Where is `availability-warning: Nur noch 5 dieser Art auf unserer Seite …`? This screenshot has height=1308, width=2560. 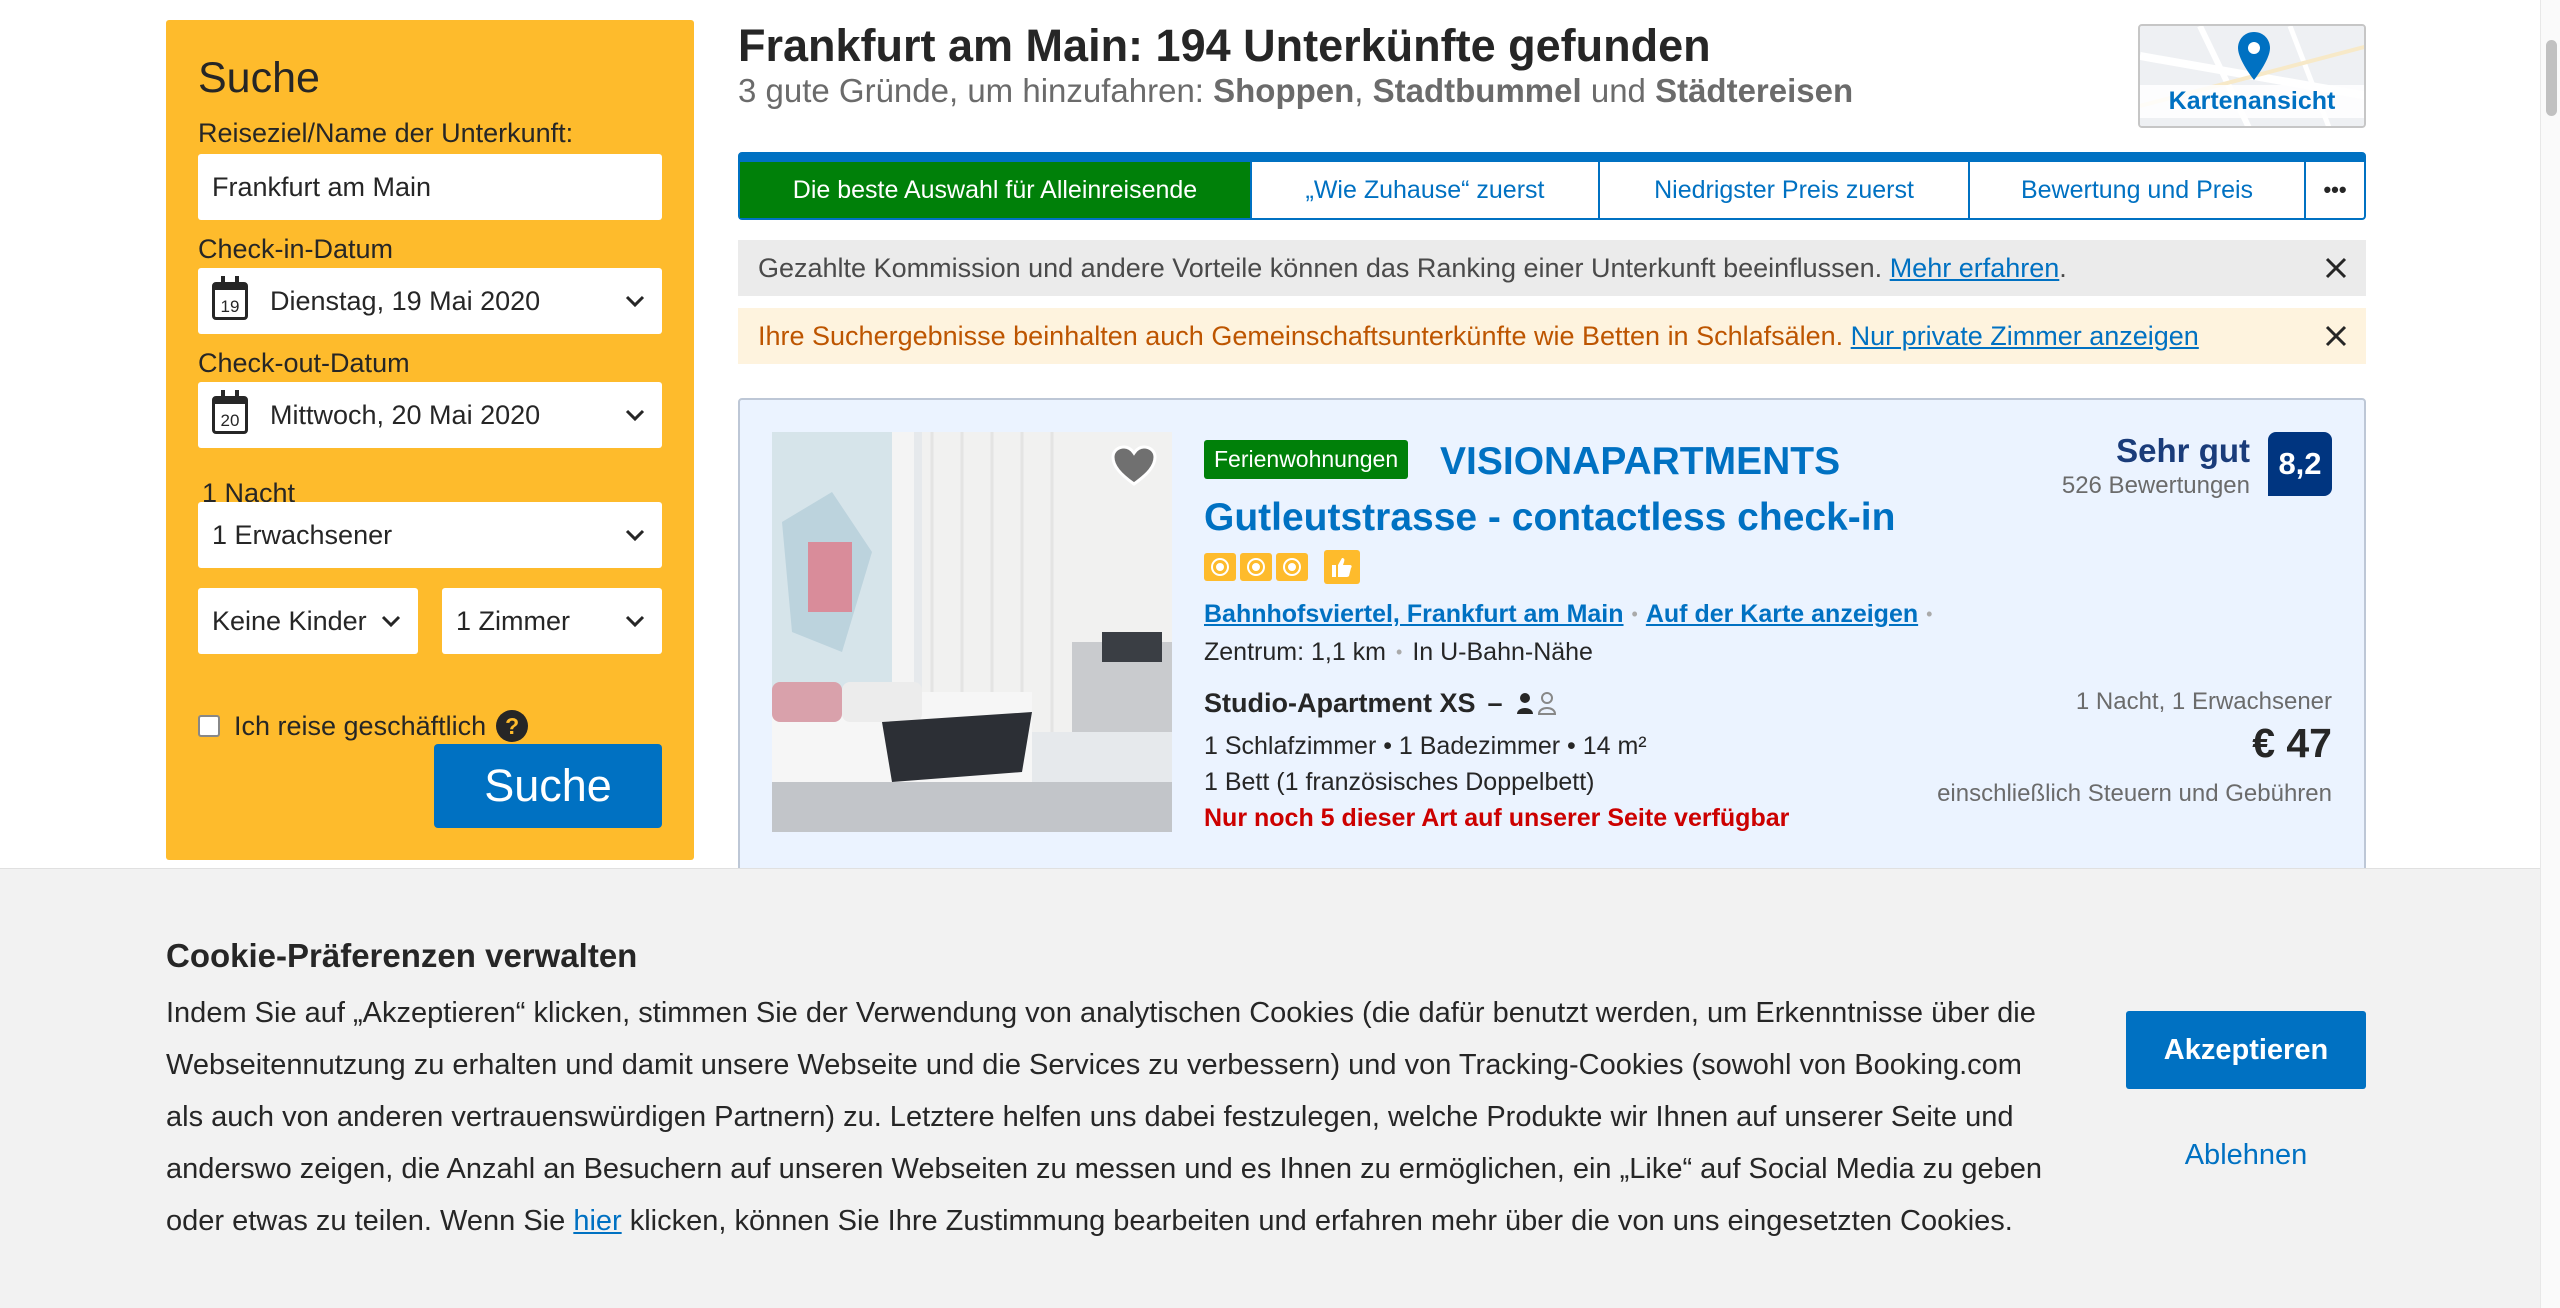 availability-warning: Nur noch 5 dieser Art auf unserer Seite … is located at coordinates (1497, 818).